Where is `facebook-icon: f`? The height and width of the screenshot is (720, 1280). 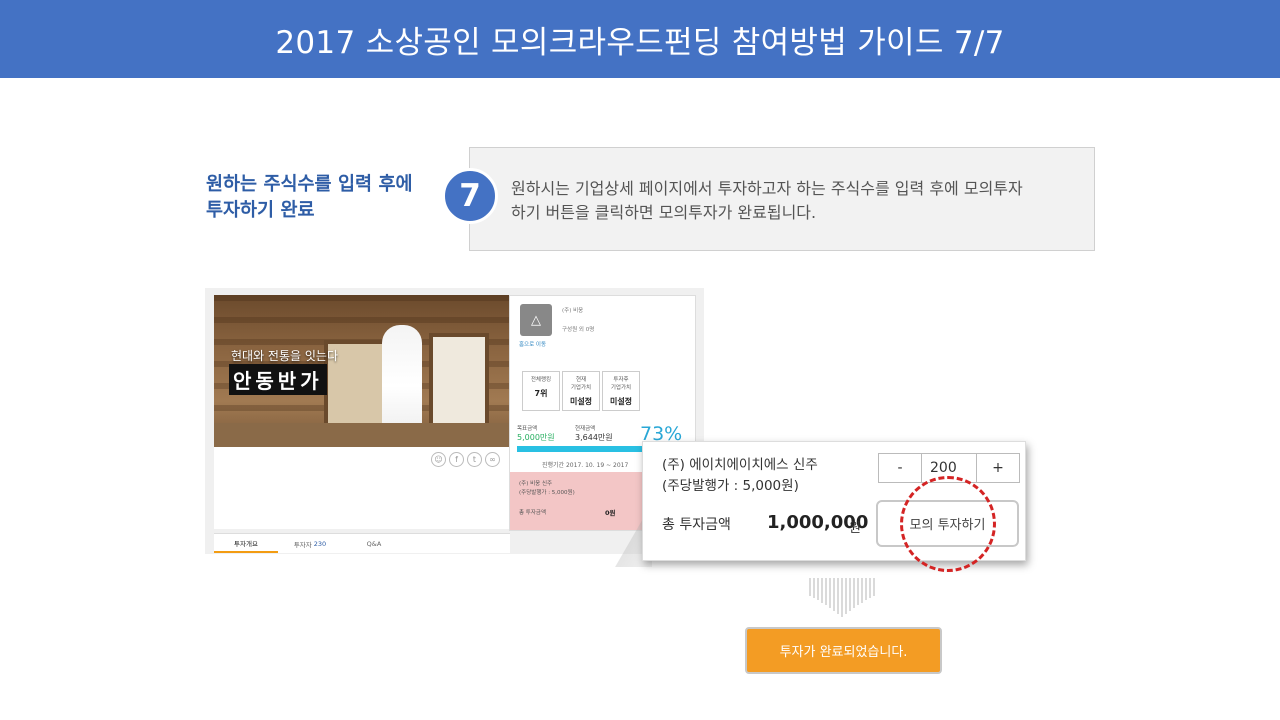
facebook-icon: f is located at coordinates (456, 459).